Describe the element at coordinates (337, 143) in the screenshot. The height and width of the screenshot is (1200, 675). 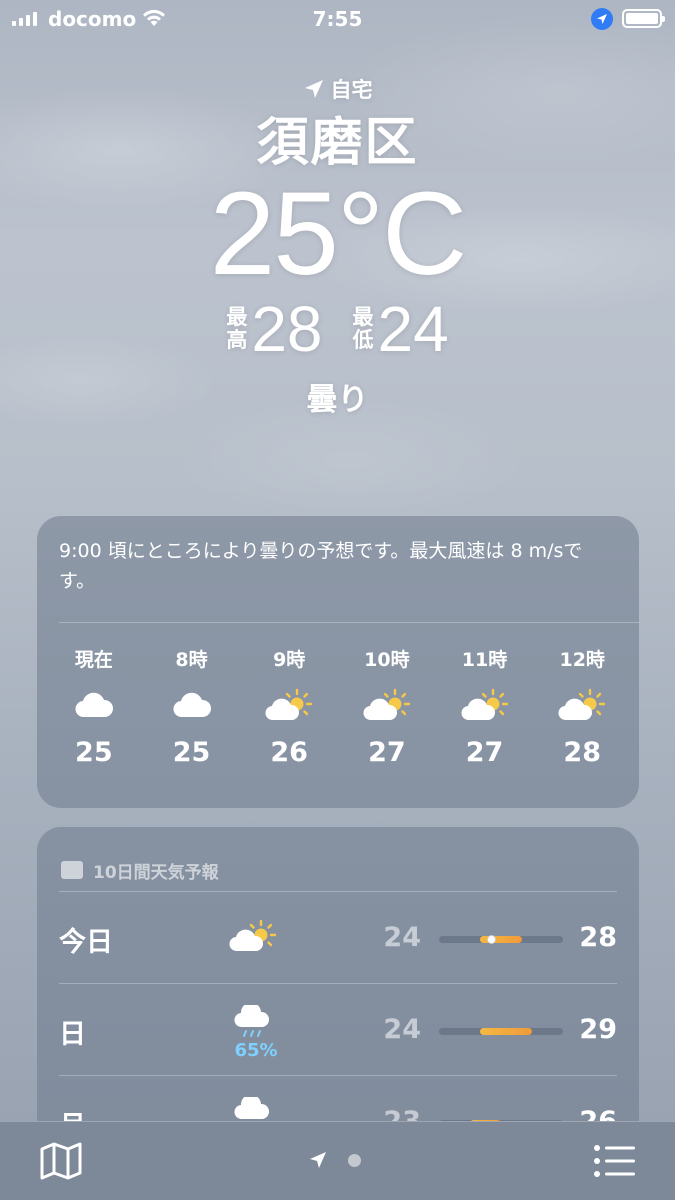
I see `city-name: 須磨区` at that location.